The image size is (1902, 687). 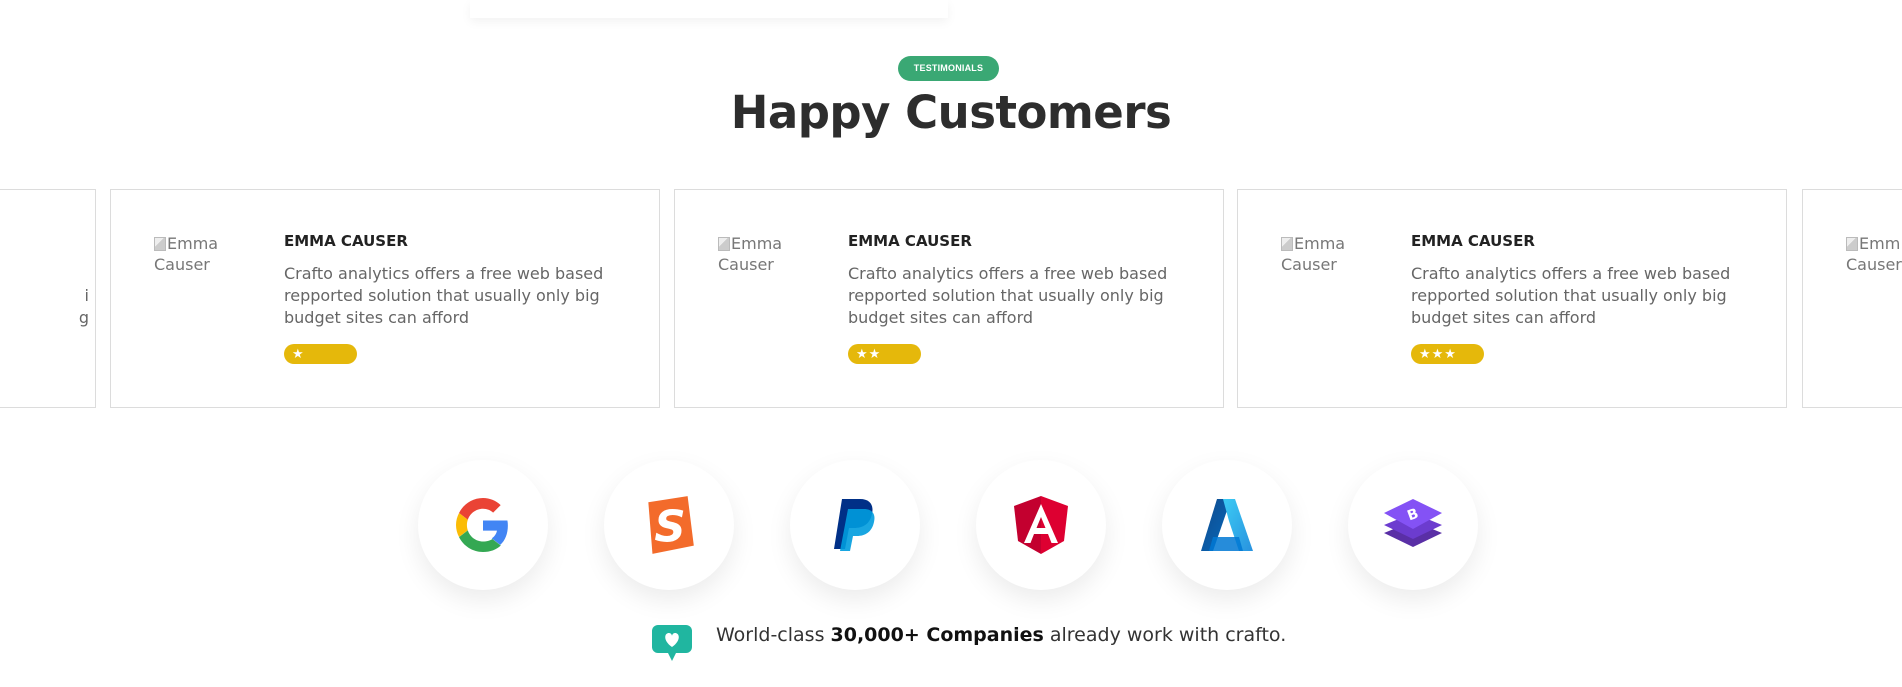 I want to click on heart-chat-icon, so click(x=672, y=643).